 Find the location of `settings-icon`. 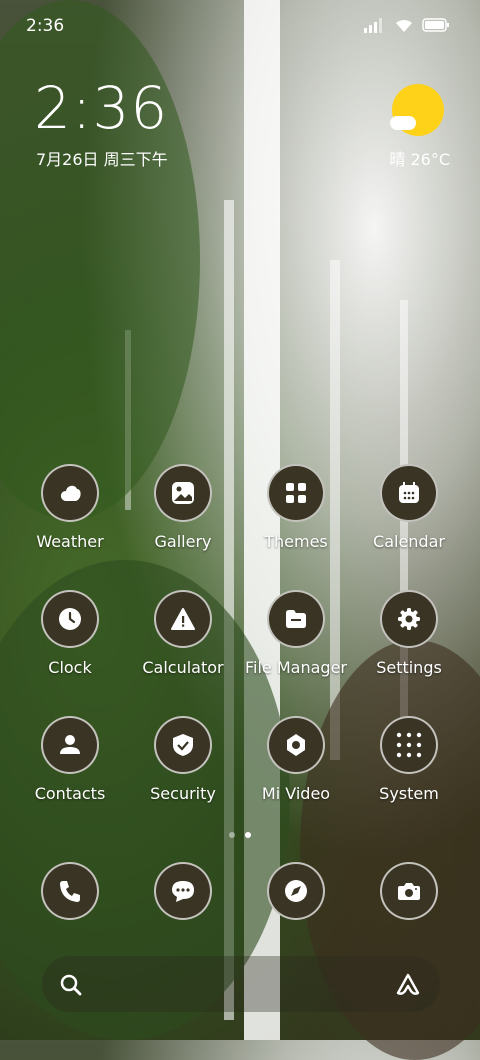

settings-icon is located at coordinates (409, 619).